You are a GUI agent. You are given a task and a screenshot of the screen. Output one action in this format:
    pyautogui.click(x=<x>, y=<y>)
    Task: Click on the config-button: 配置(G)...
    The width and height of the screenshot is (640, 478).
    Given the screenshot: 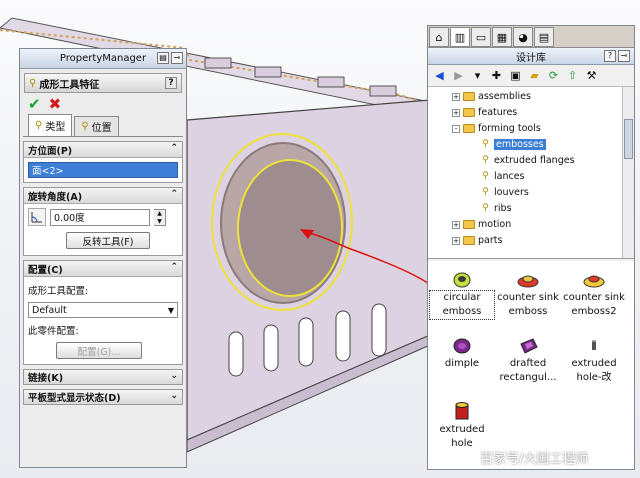 What is the action you would take?
    pyautogui.click(x=99, y=350)
    